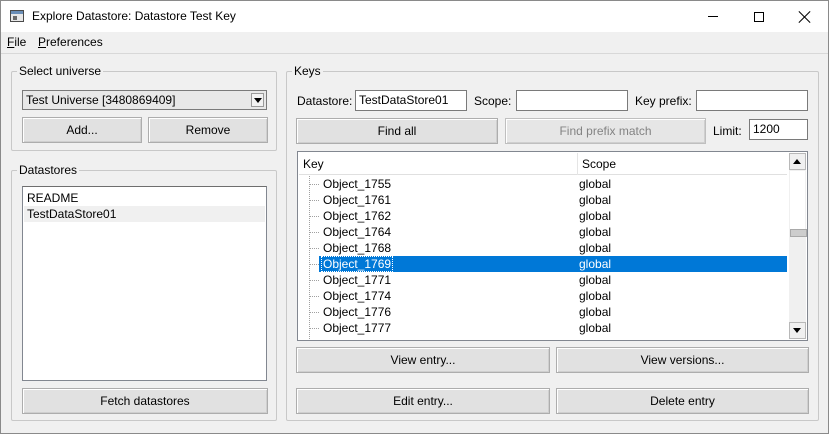 The height and width of the screenshot is (434, 829). What do you see at coordinates (543, 200) in the screenshot?
I see `tree-row: Object_1761 global` at bounding box center [543, 200].